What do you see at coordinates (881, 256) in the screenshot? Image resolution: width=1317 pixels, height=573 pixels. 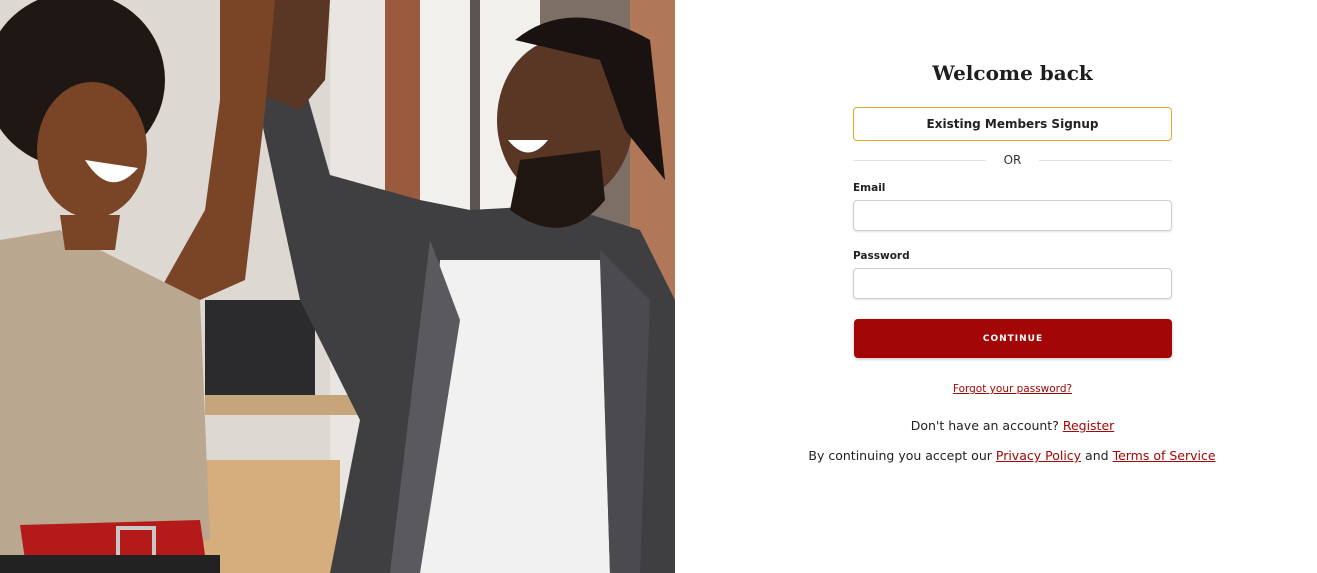 I see `password-label: Password` at bounding box center [881, 256].